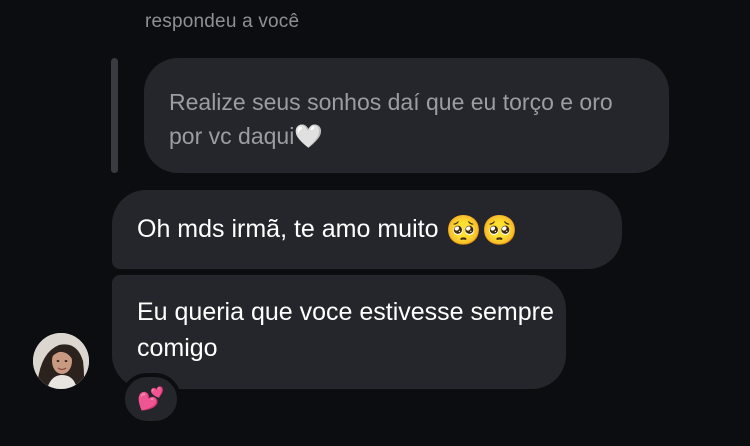  Describe the element at coordinates (114, 115) in the screenshot. I see `quote-bar` at that location.